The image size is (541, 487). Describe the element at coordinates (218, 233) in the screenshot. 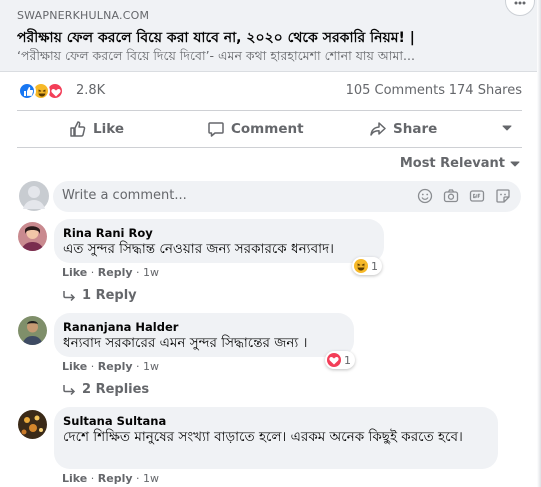

I see `commenter-name: Rina Rani Roy` at that location.